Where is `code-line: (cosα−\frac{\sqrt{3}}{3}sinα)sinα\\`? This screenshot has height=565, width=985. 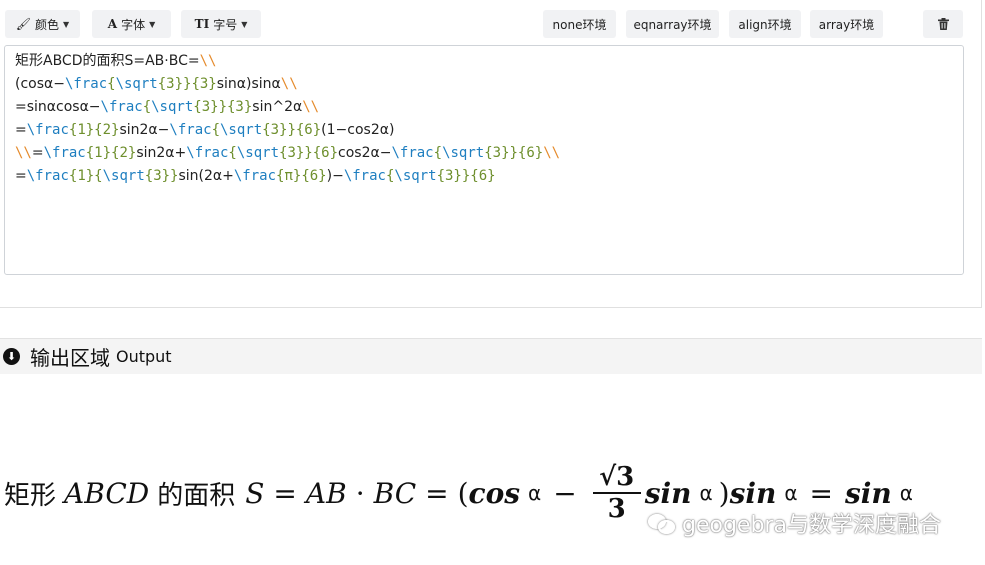 code-line: (cosα−\frac{\sqrt{3}}{3}sinα)sinα\\ is located at coordinates (484, 84).